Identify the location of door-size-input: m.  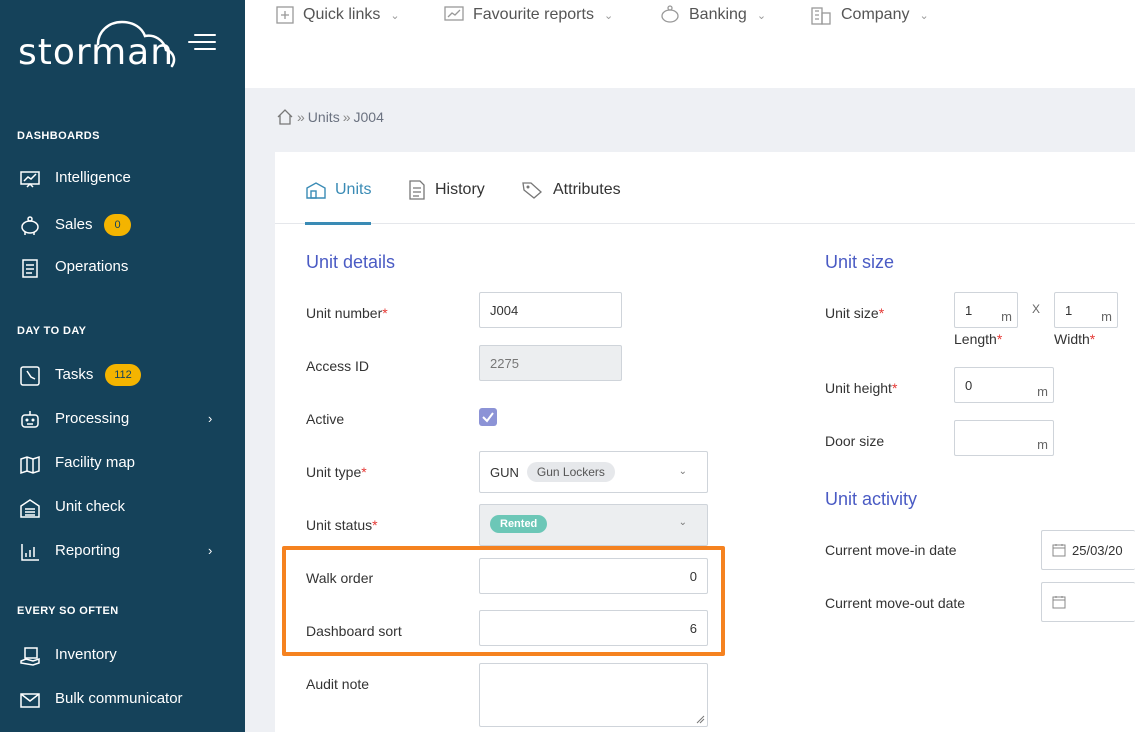
(1004, 438).